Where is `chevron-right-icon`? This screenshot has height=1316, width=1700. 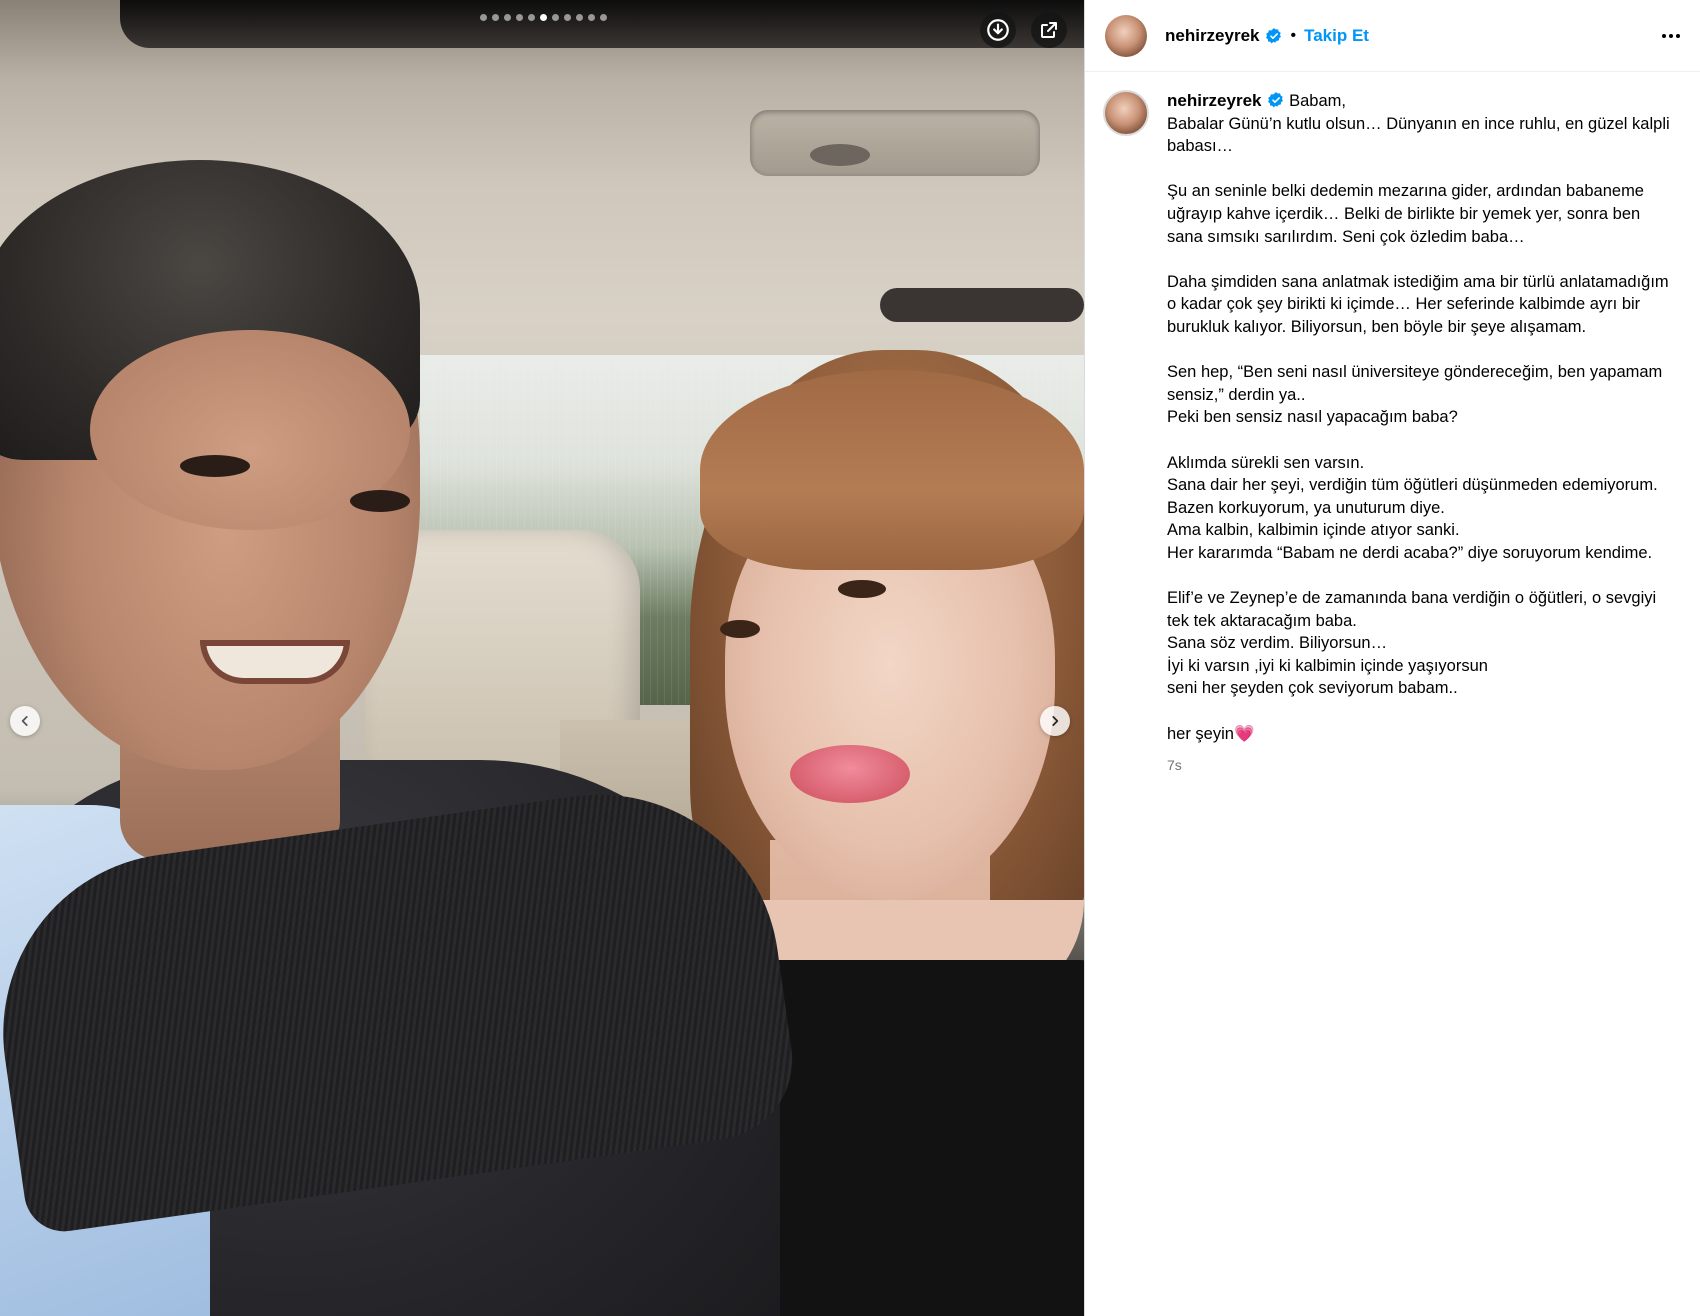
chevron-right-icon is located at coordinates (1055, 721).